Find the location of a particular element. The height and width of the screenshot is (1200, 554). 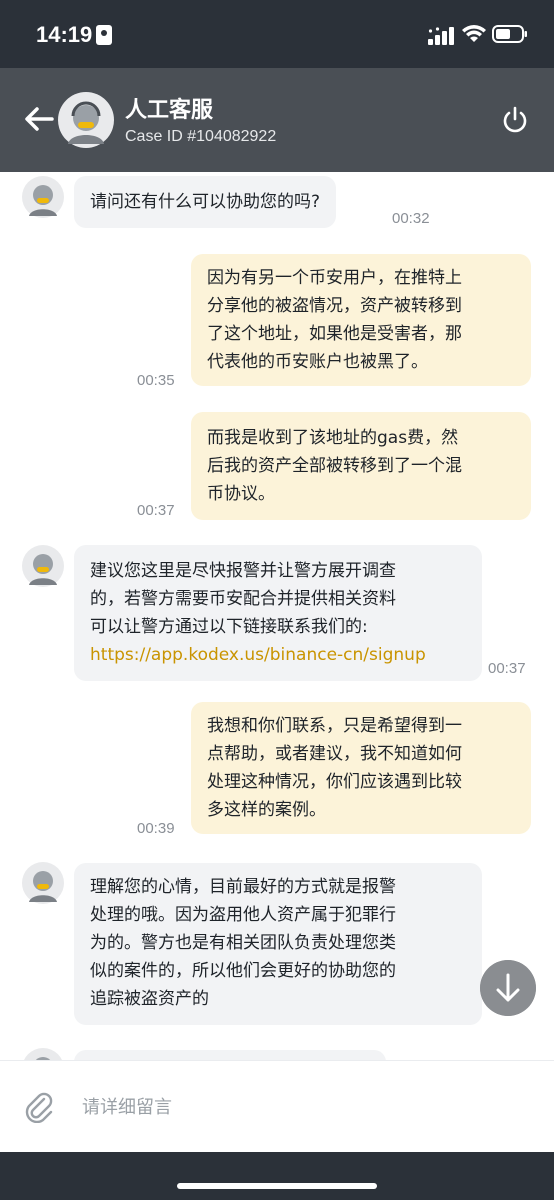

message-incoming: 请问还有什么可以协助您的吗? 00:32 is located at coordinates (277, 207).